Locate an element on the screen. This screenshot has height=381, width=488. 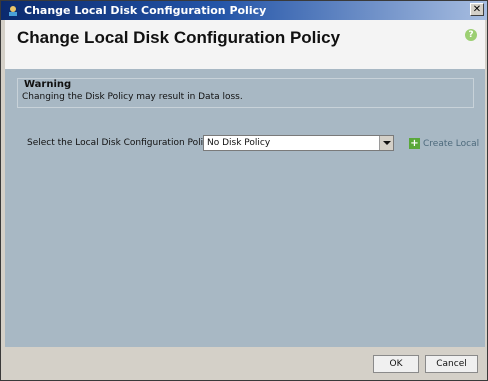
create-local-link: + Create Local is located at coordinates (444, 143).